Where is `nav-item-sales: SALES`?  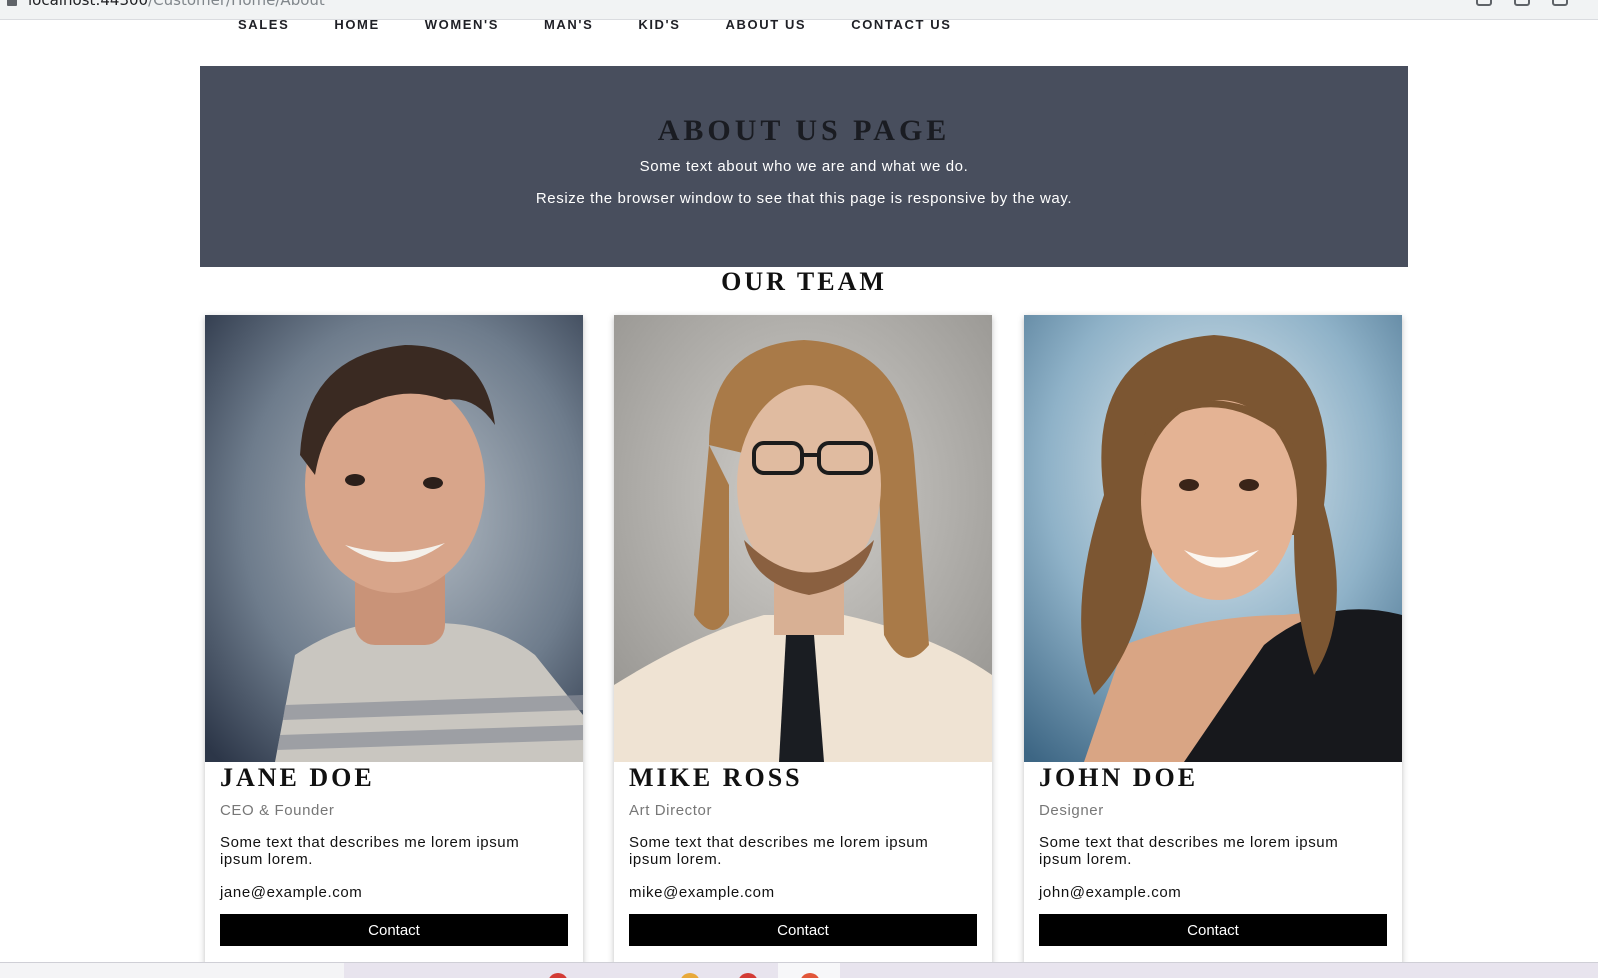
nav-item-sales: SALES is located at coordinates (263, 24).